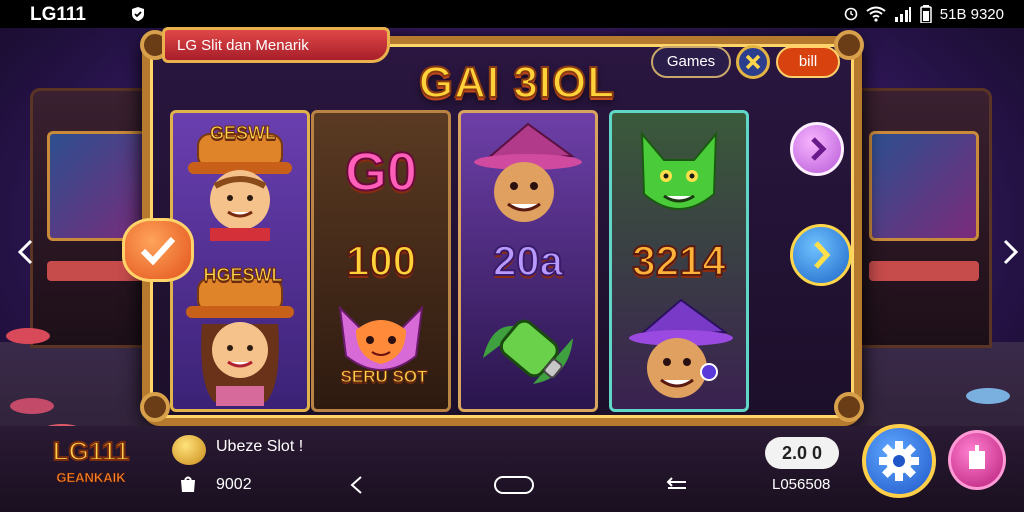 The width and height of the screenshot is (1024, 512). Describe the element at coordinates (977, 457) in the screenshot. I see `bars-icon` at that location.